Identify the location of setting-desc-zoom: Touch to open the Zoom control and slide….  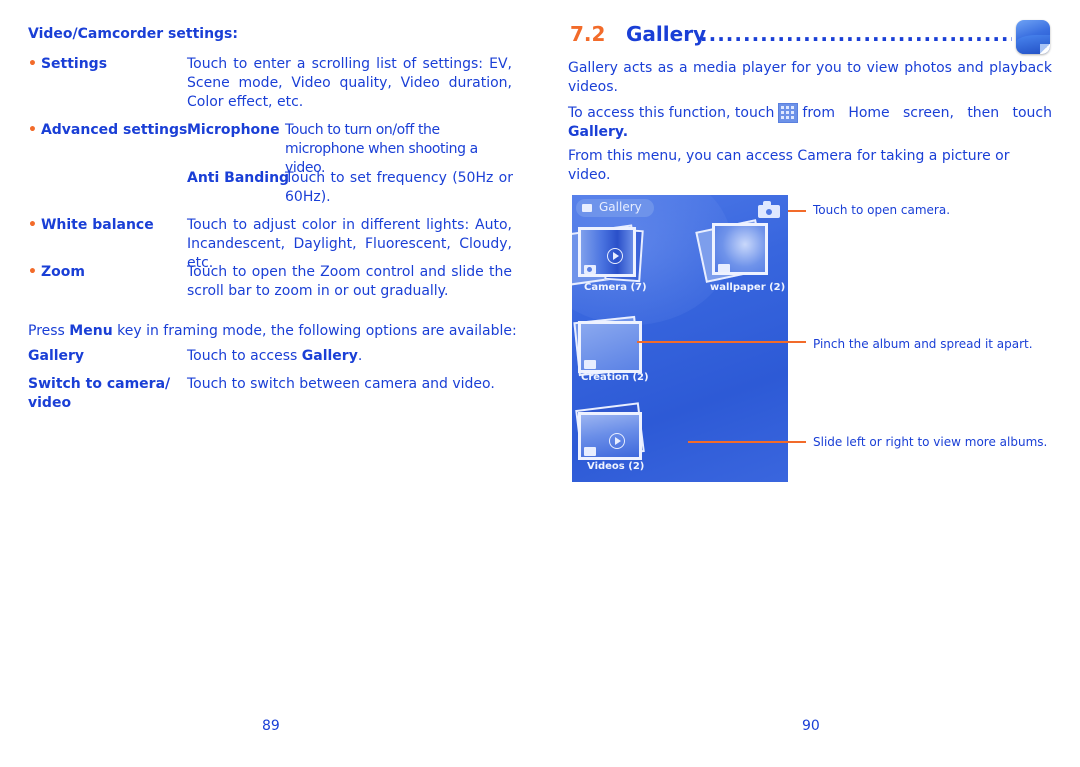
(349, 281).